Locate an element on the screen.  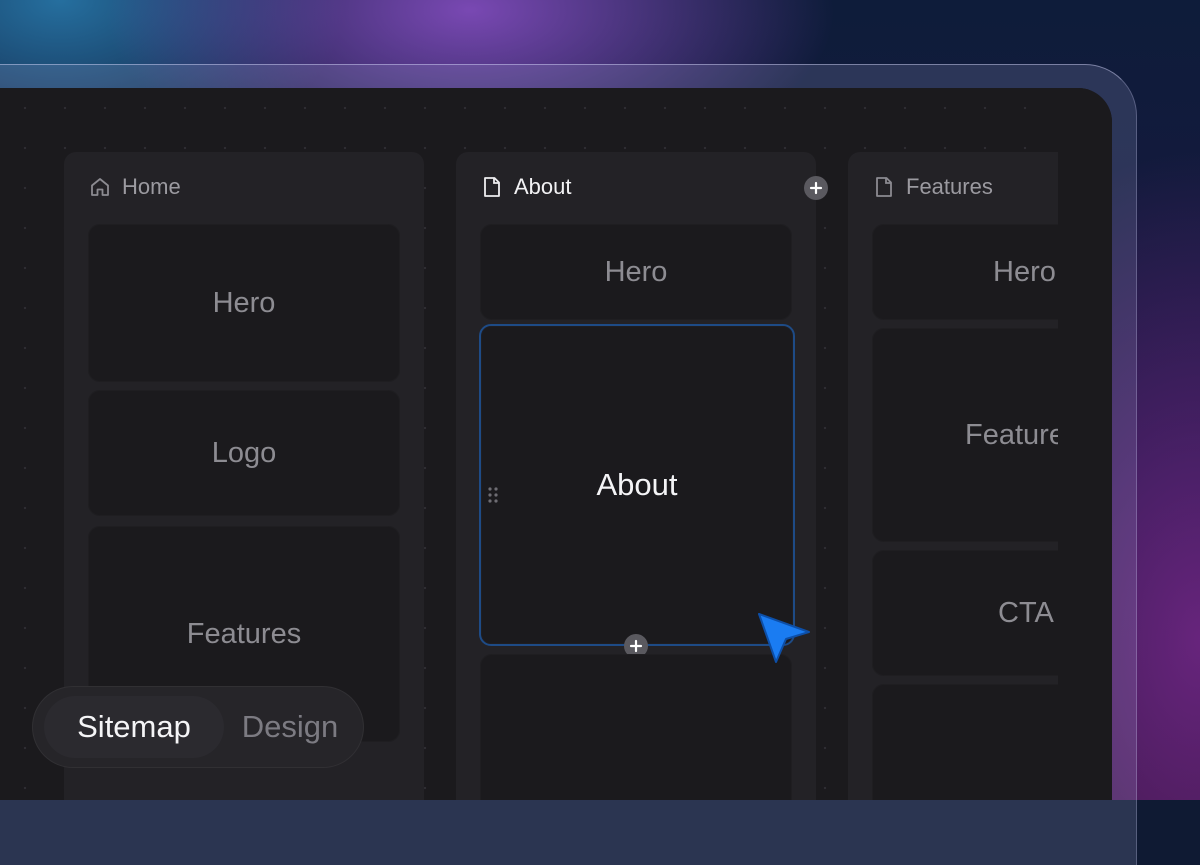
section-card-empty is located at coordinates (636, 727).